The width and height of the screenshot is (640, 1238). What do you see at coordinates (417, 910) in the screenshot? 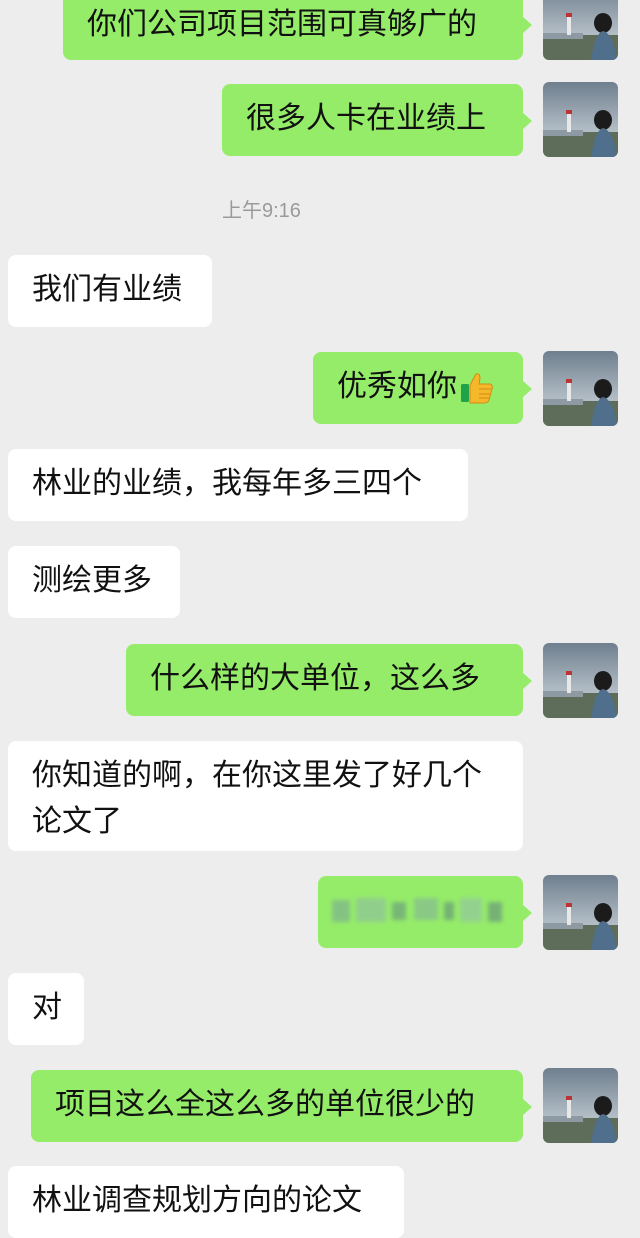
I see `redaction-blur` at bounding box center [417, 910].